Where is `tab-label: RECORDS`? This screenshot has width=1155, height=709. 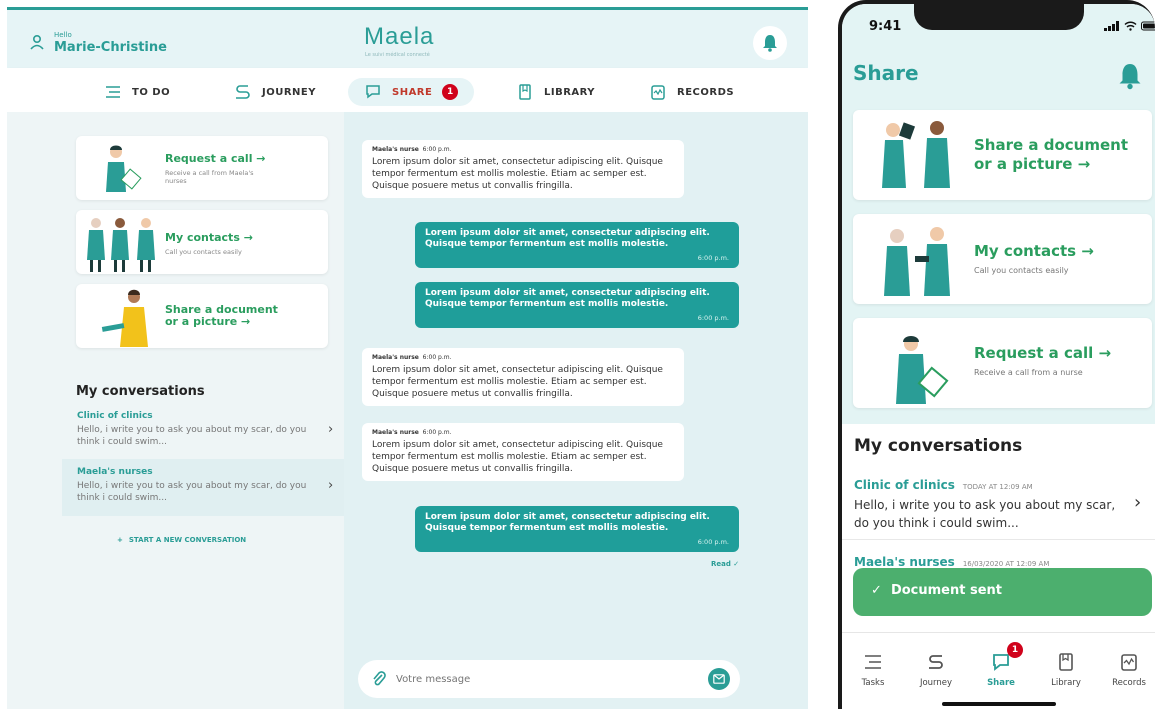
tab-label: RECORDS is located at coordinates (706, 92).